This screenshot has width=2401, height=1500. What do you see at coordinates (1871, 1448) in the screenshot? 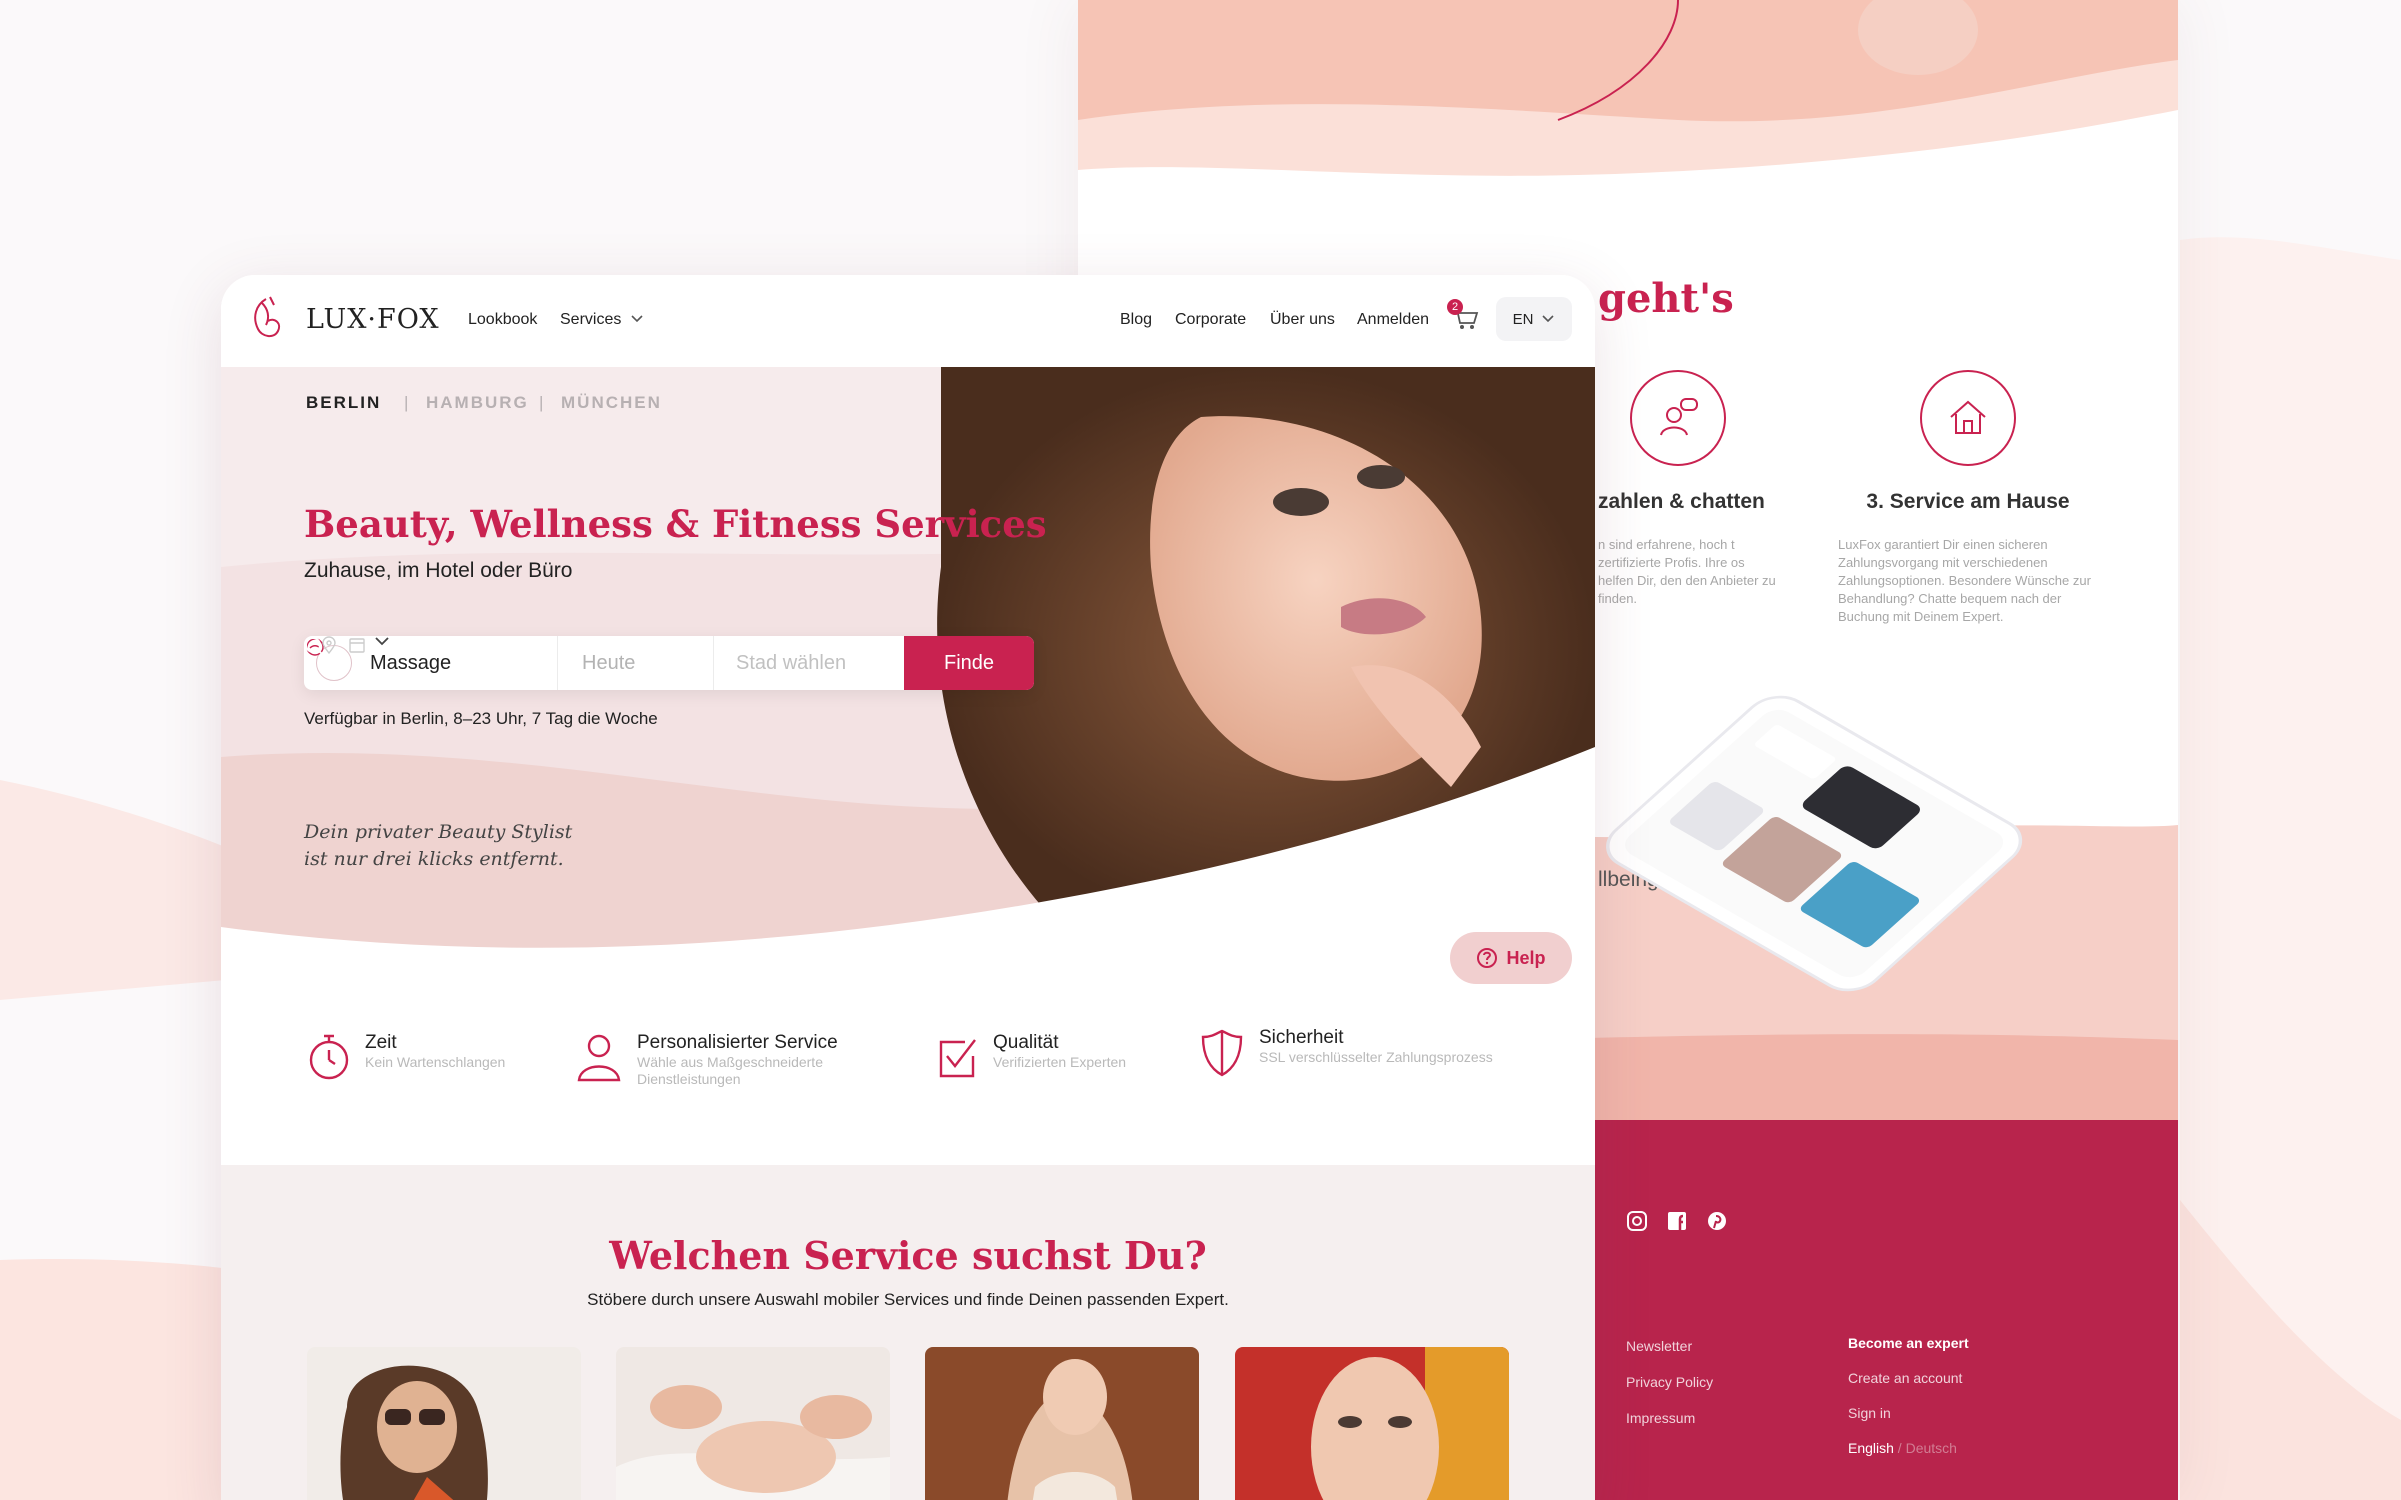
I see `lang-english: English` at bounding box center [1871, 1448].